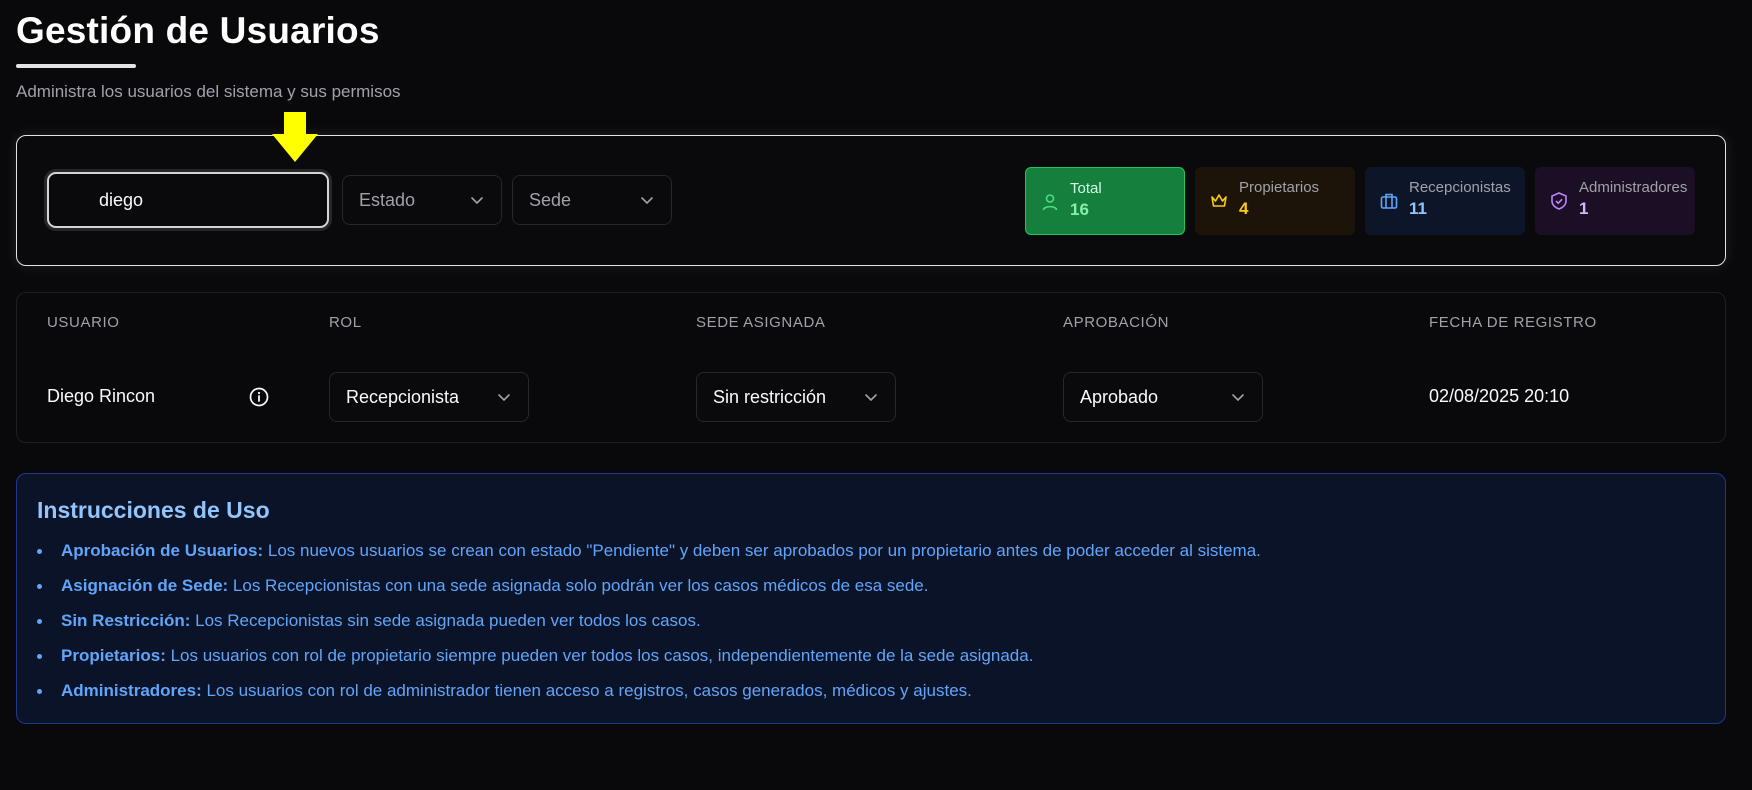 The image size is (1752, 790). I want to click on stat-value: 16, so click(1079, 209).